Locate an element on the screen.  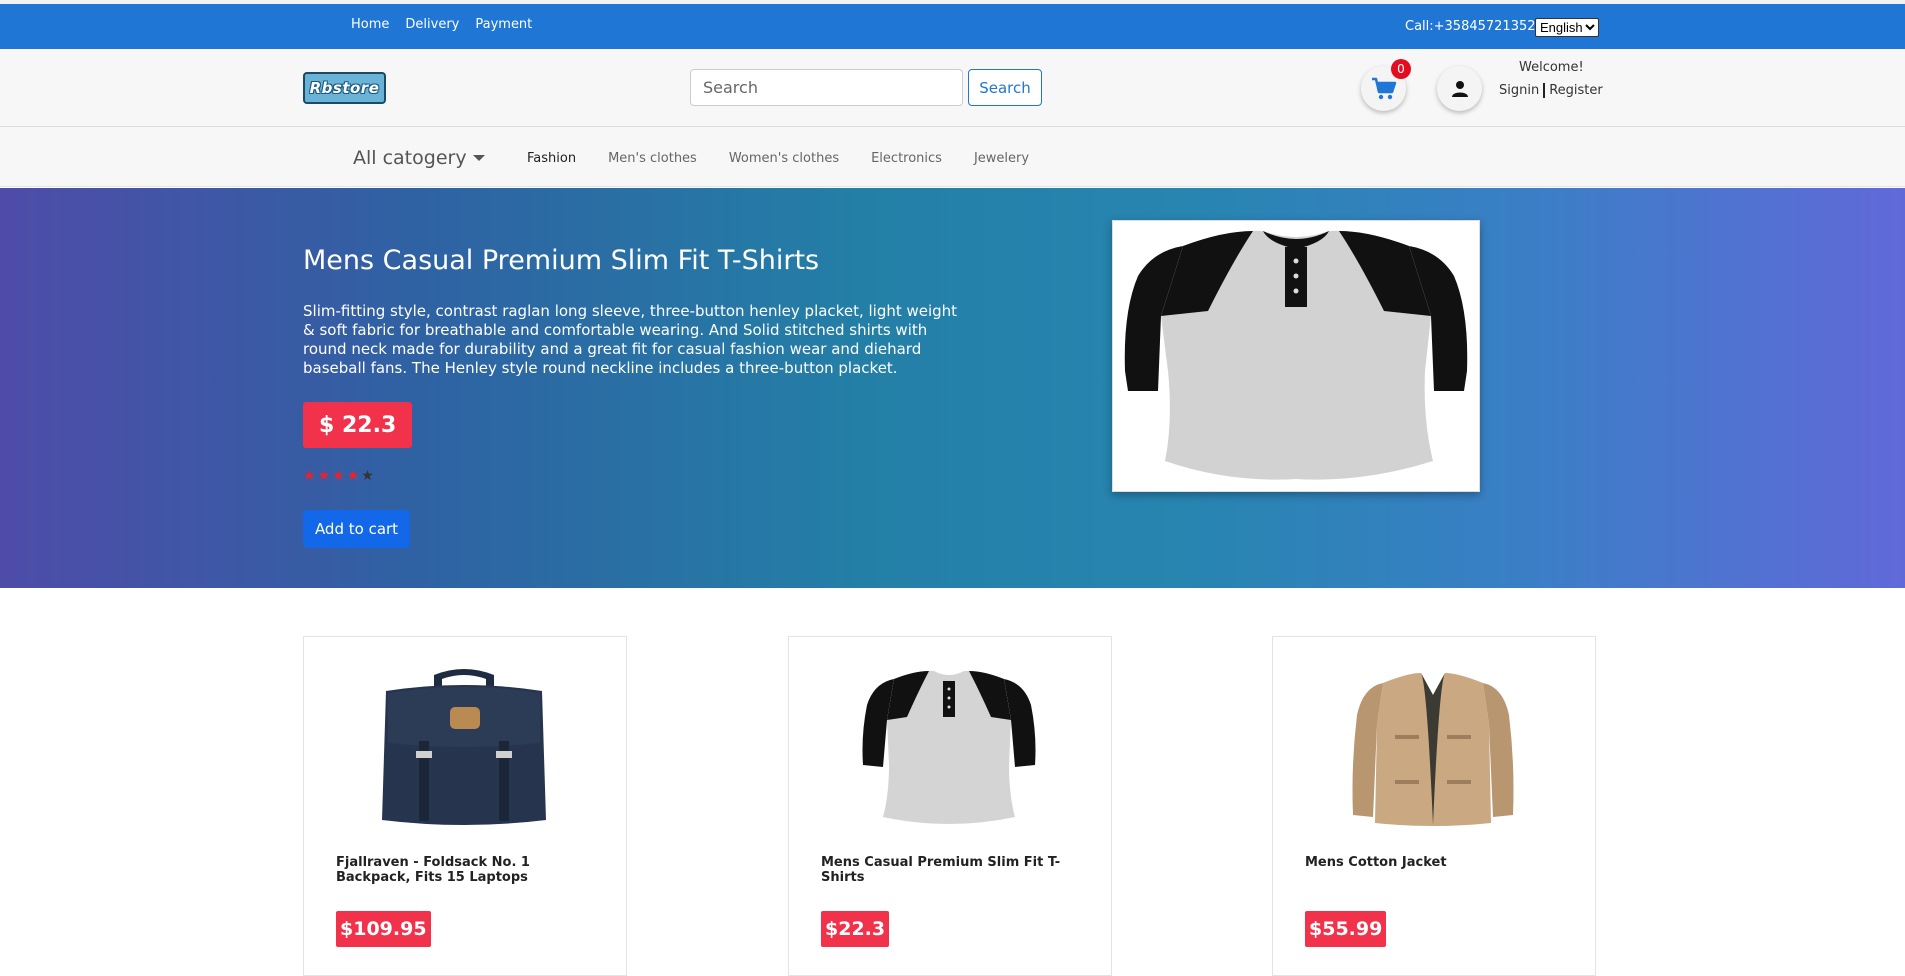
logo: Rbstore is located at coordinates (344, 88).